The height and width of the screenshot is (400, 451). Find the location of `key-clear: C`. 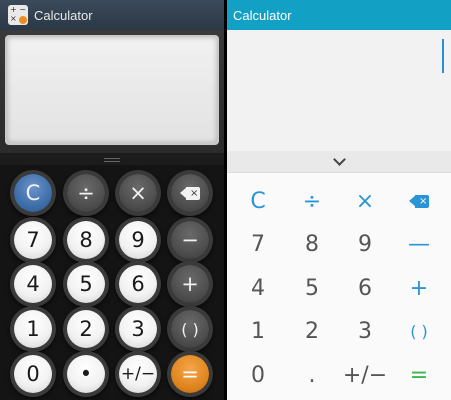

key-clear: C is located at coordinates (33, 193).